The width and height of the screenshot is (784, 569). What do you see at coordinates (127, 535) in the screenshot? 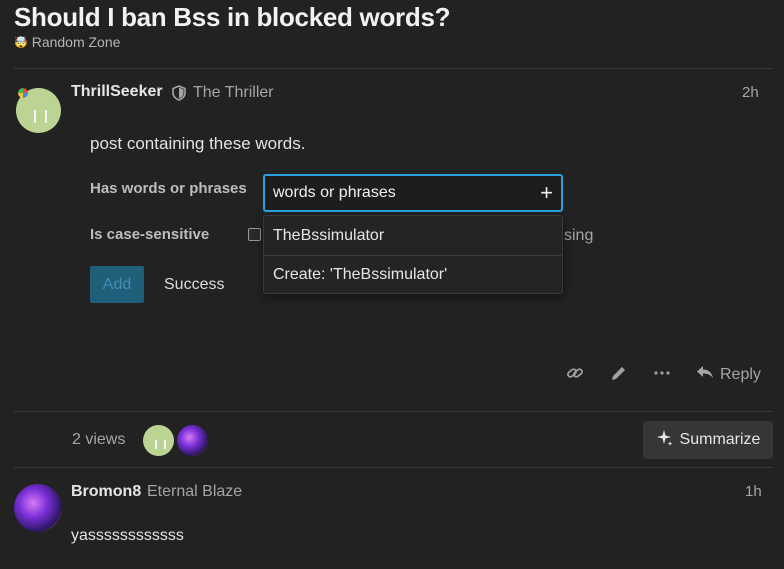
I see `post-body-text: yassssssssssss` at bounding box center [127, 535].